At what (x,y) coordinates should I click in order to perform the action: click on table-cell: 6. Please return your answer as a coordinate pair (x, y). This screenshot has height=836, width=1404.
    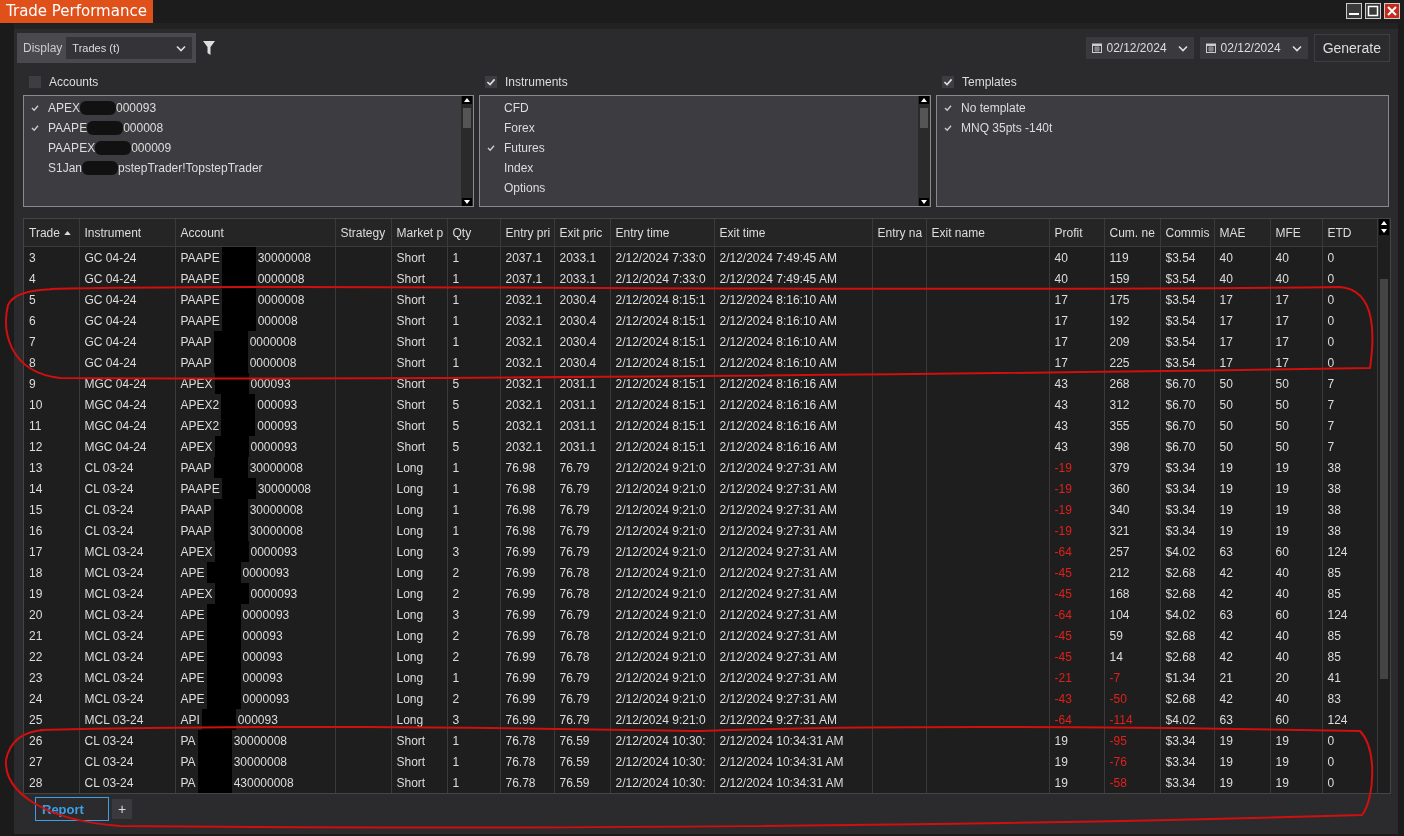
    Looking at the image, I should click on (32, 320).